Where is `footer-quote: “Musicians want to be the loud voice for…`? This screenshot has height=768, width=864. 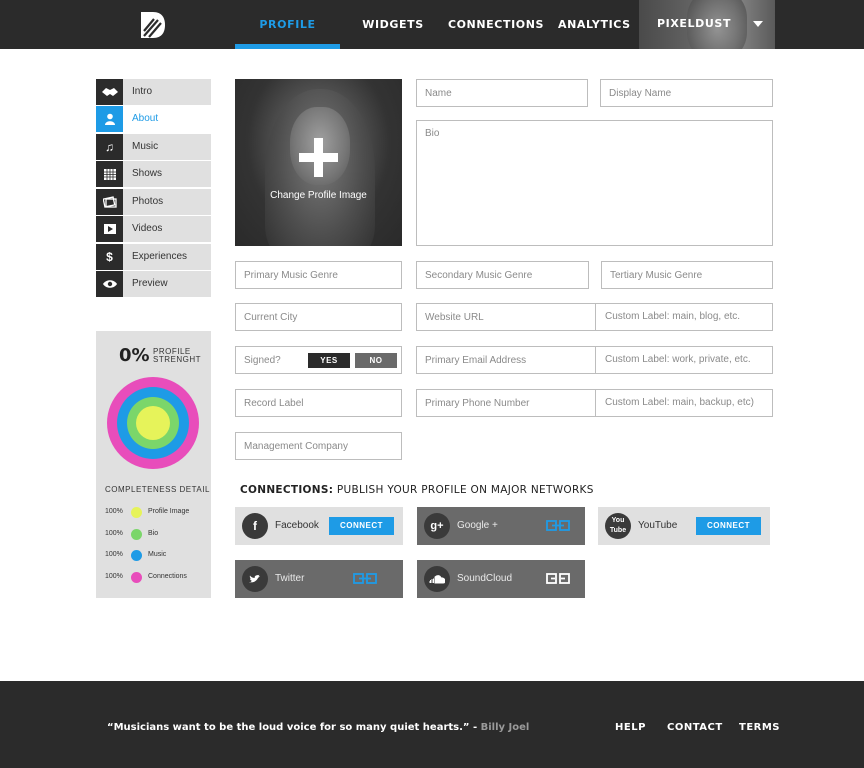
footer-quote: “Musicians want to be the loud voice for… is located at coordinates (318, 727).